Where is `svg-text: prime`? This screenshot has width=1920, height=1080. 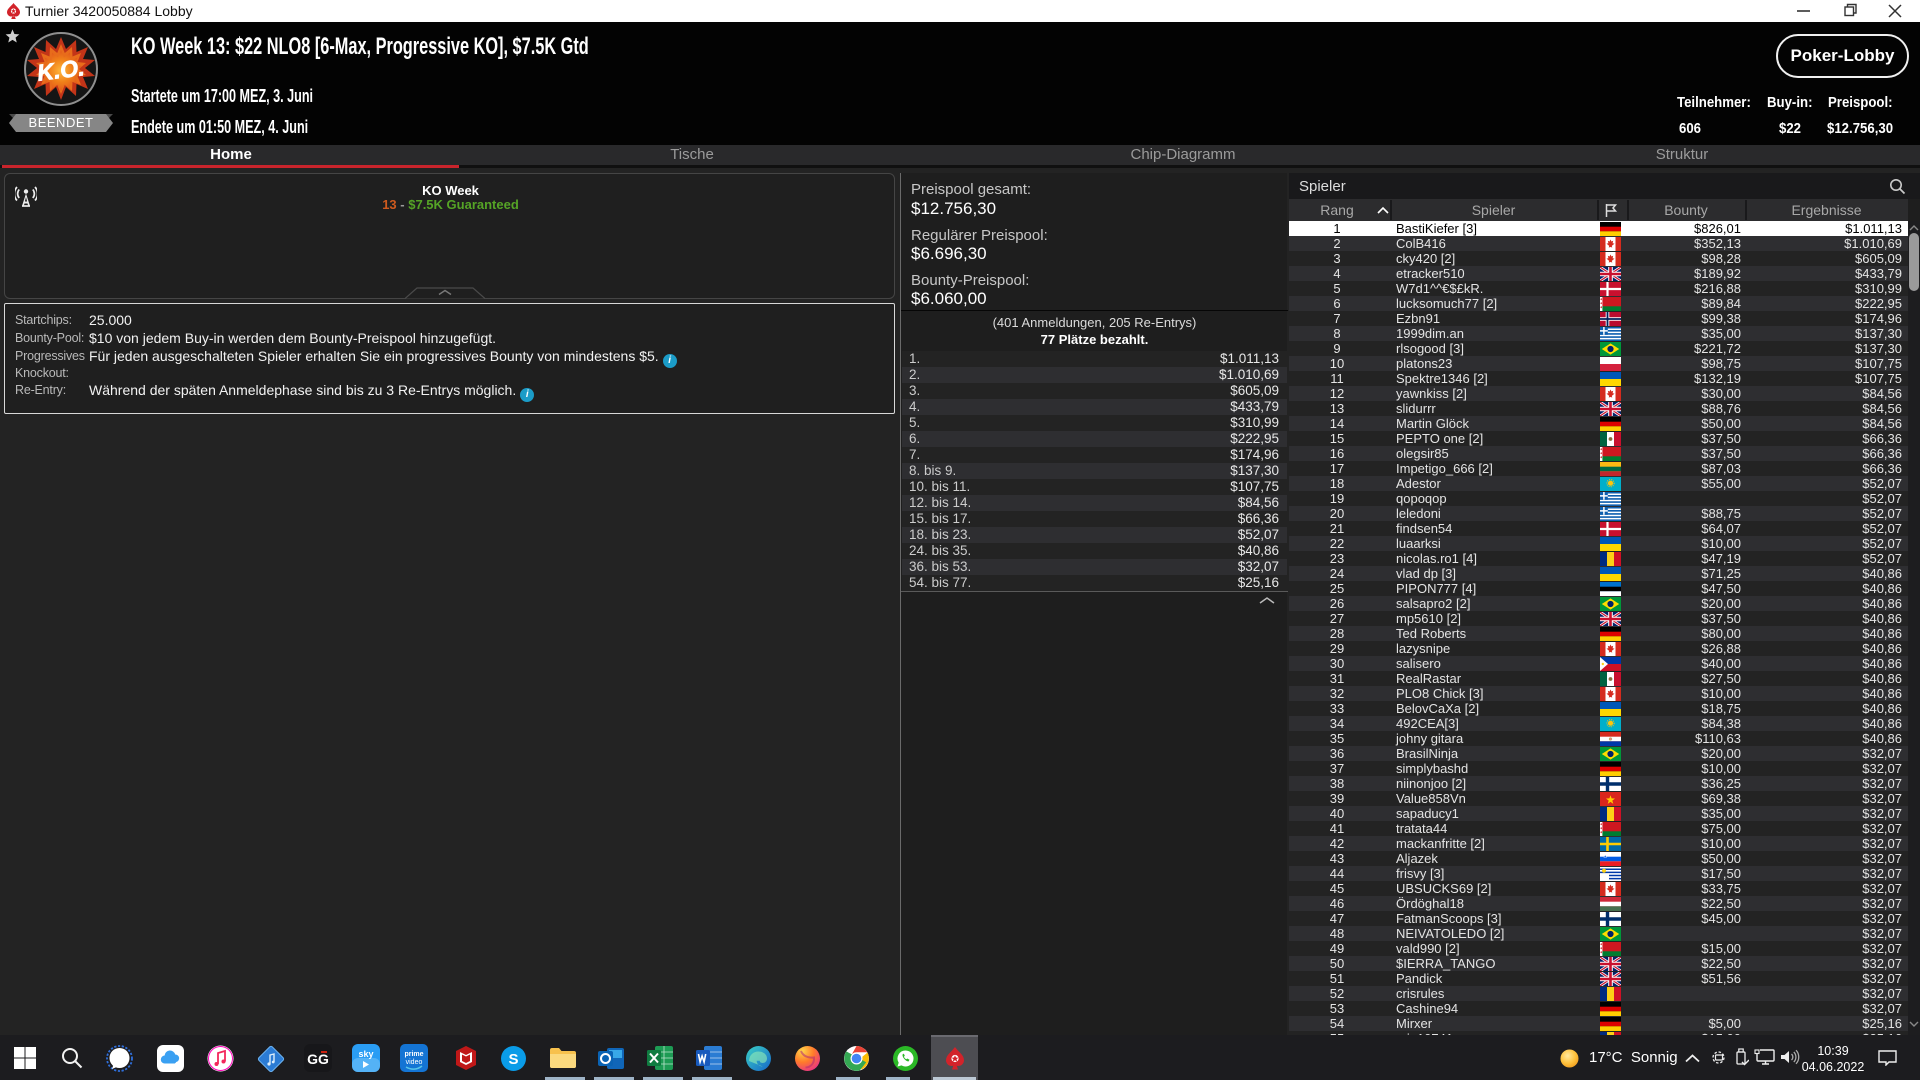 svg-text: prime is located at coordinates (413, 1054).